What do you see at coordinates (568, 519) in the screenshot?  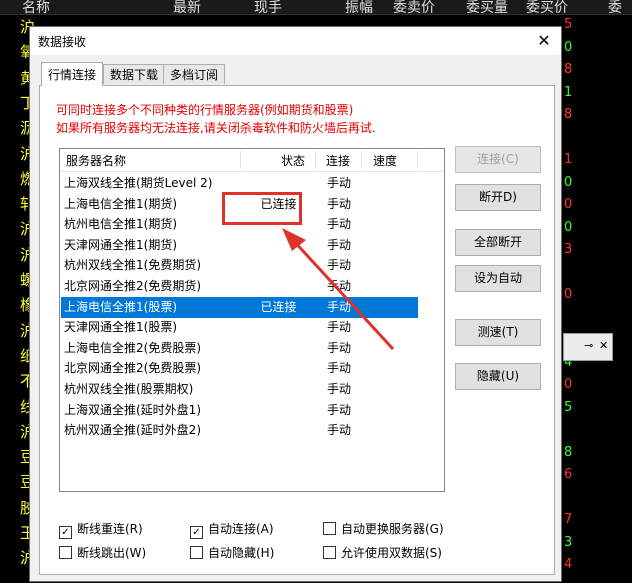 I see `quote-value-cell: 7` at bounding box center [568, 519].